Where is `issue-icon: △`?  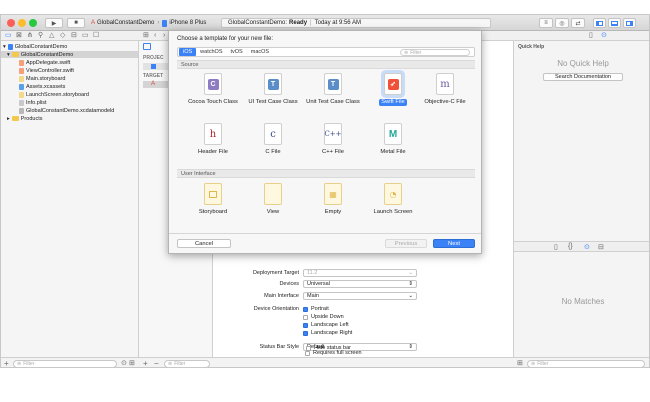
issue-icon: △ is located at coordinates (51, 36).